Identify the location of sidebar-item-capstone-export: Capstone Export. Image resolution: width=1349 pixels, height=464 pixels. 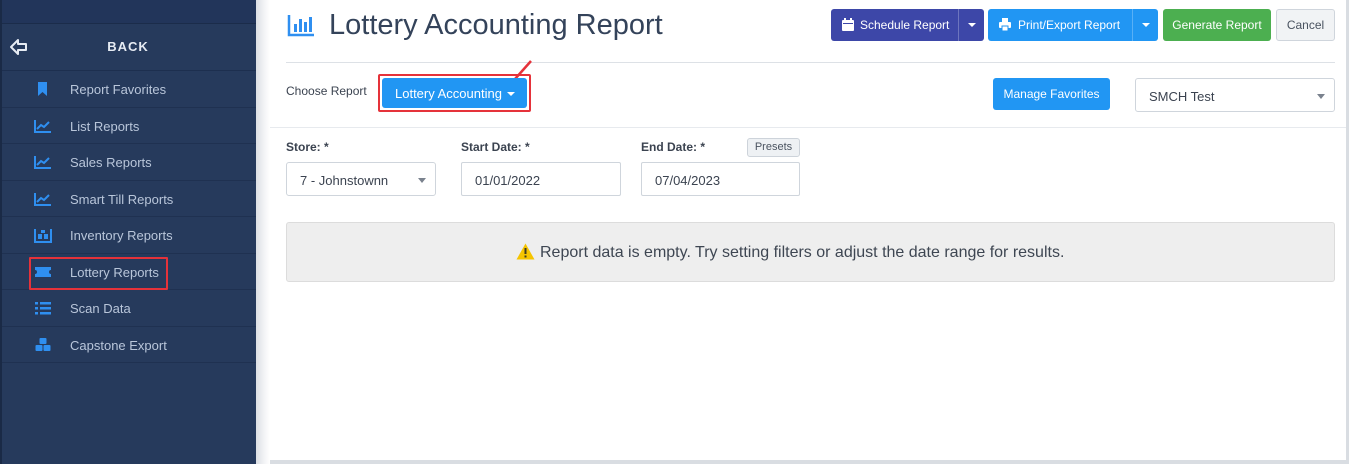
(128, 345).